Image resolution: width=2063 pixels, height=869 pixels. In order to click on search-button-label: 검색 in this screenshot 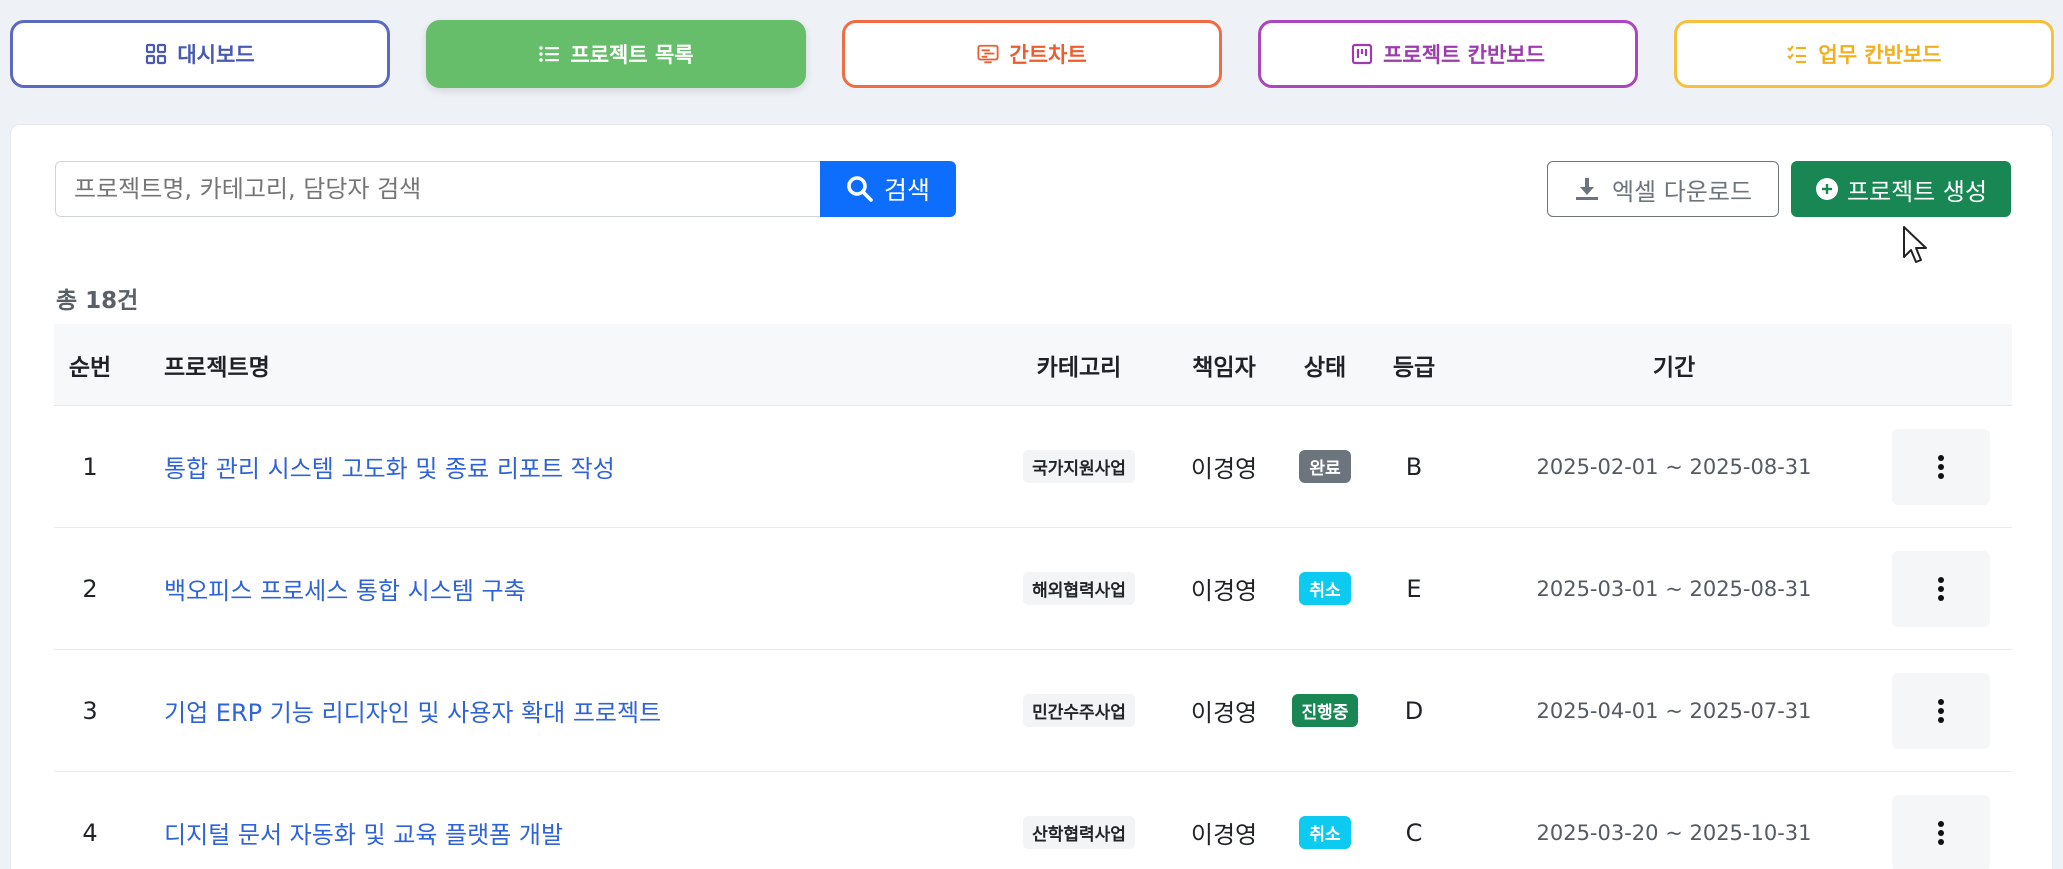, I will do `click(906, 190)`.